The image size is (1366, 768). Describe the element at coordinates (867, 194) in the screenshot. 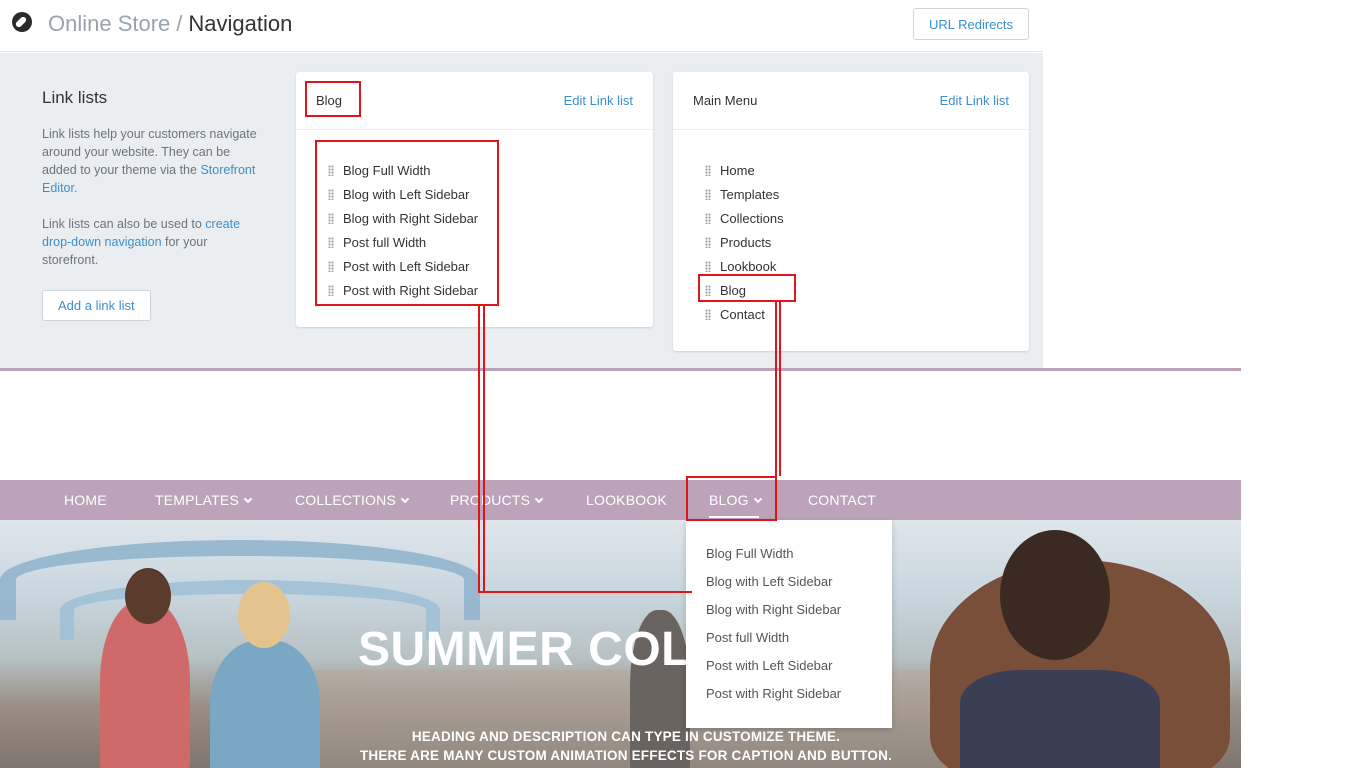

I see `list-item: Templates` at that location.